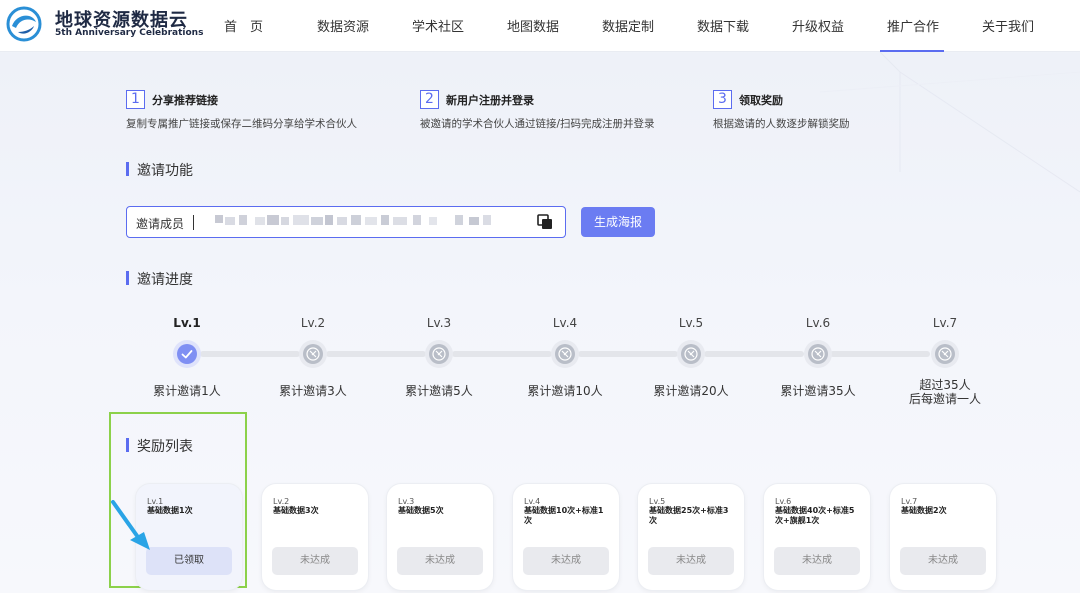 The height and width of the screenshot is (593, 1080). I want to click on step-number: 3, so click(722, 99).